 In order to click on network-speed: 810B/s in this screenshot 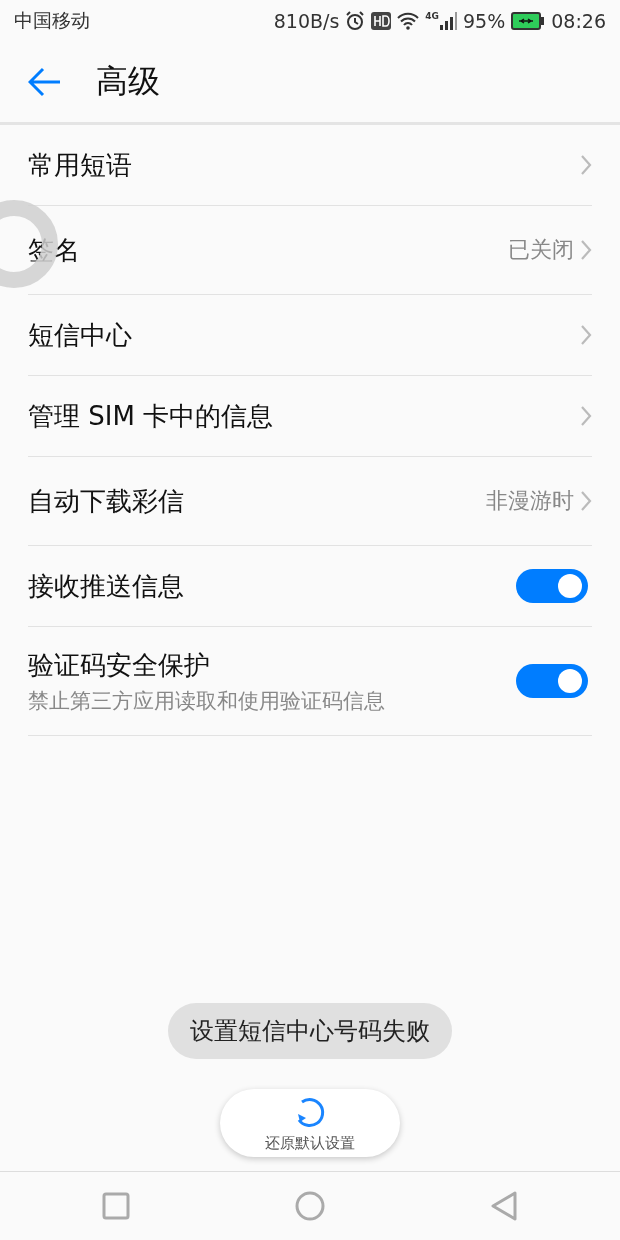, I will do `click(306, 21)`.